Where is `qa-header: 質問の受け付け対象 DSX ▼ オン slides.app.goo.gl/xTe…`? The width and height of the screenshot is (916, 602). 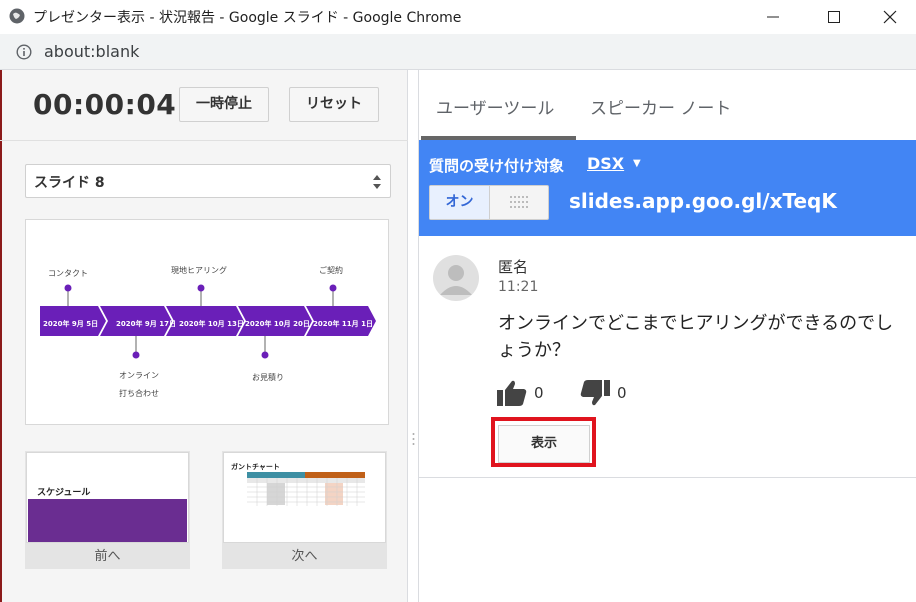 qa-header: 質問の受け付け対象 DSX ▼ オン slides.app.goo.gl/xTe… is located at coordinates (667, 188).